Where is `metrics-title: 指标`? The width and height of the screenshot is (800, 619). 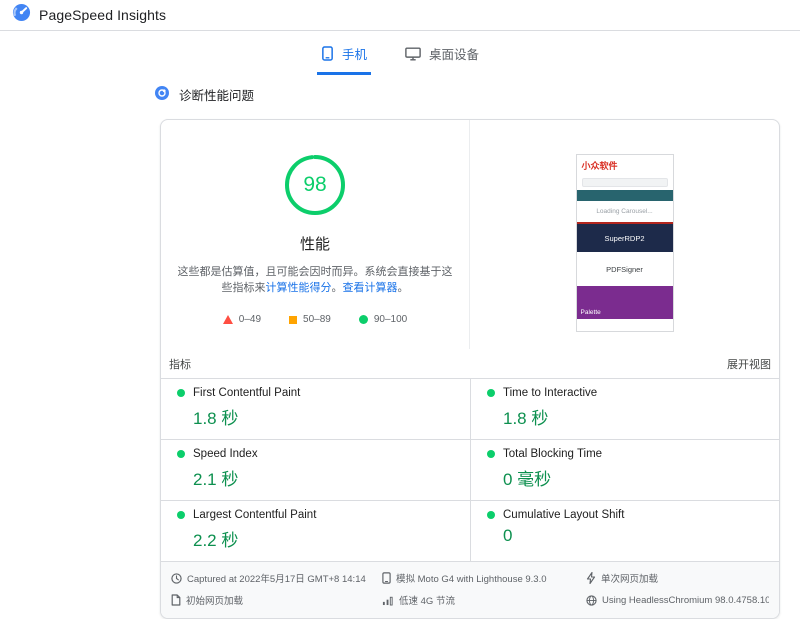
metrics-title: 指标 is located at coordinates (180, 365).